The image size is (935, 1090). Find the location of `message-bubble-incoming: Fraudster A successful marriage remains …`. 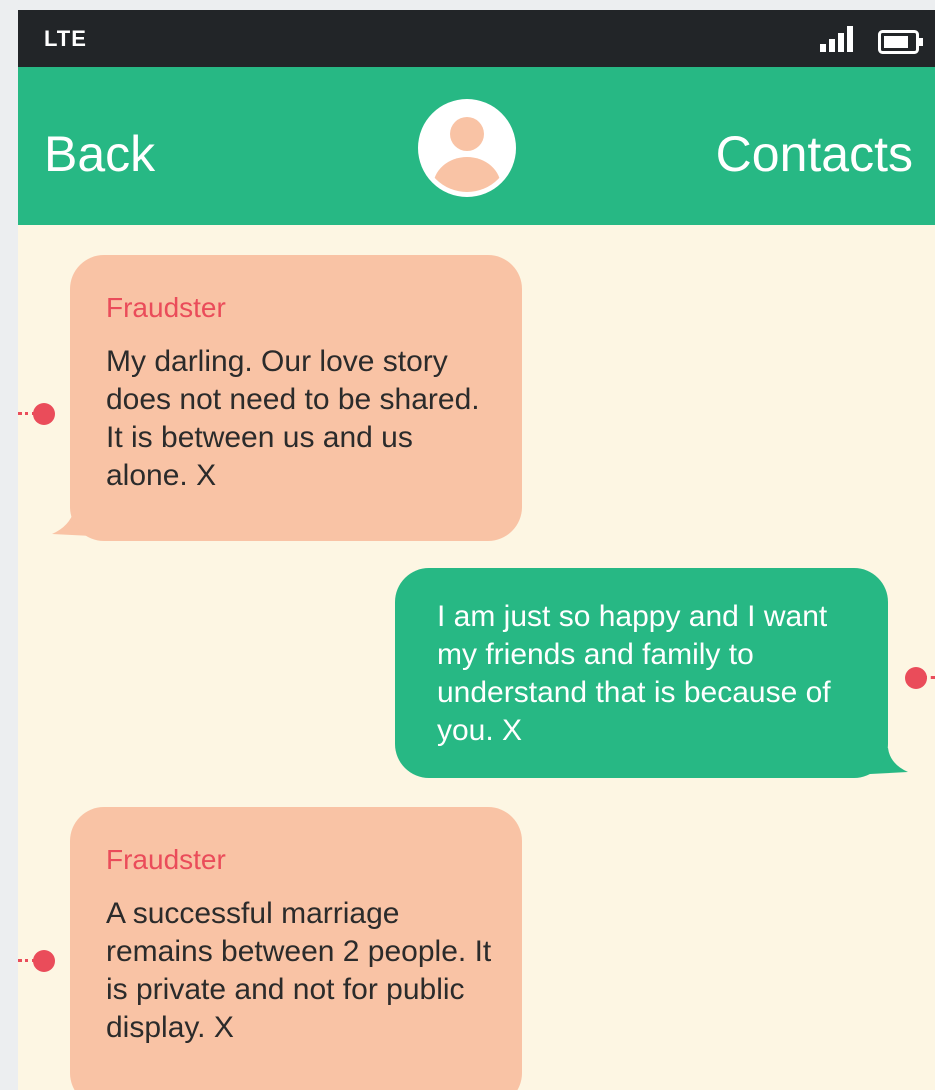

message-bubble-incoming: Fraudster A successful marriage remains … is located at coordinates (296, 948).